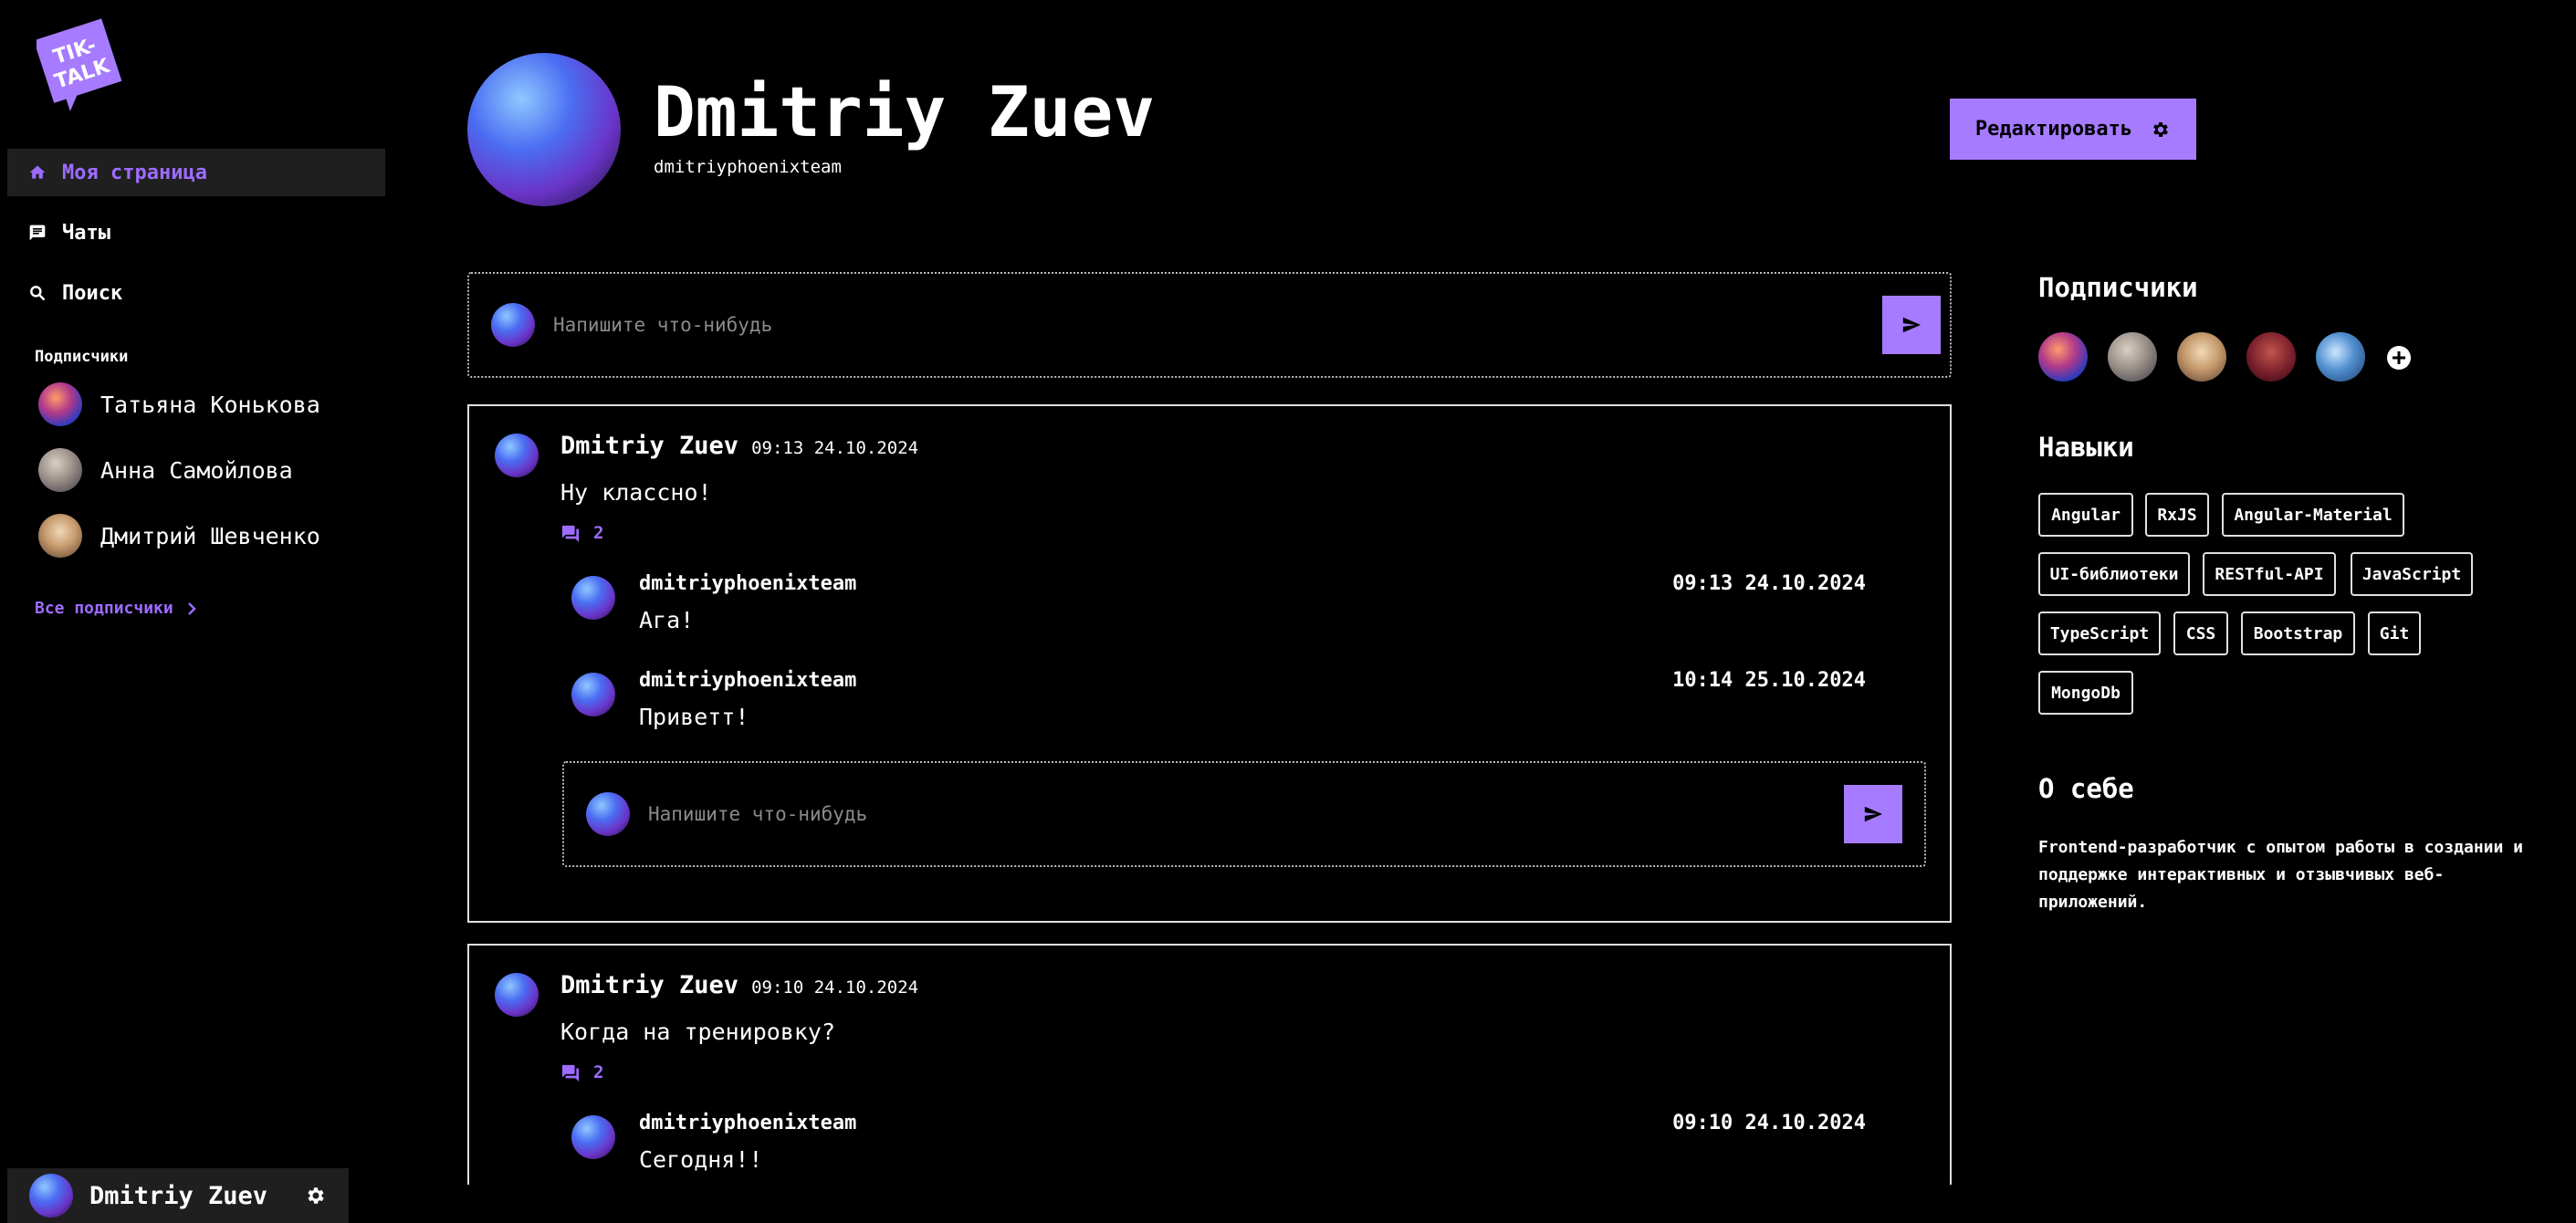 The image size is (2576, 1223). Describe the element at coordinates (37, 172) in the screenshot. I see `home-icon` at that location.